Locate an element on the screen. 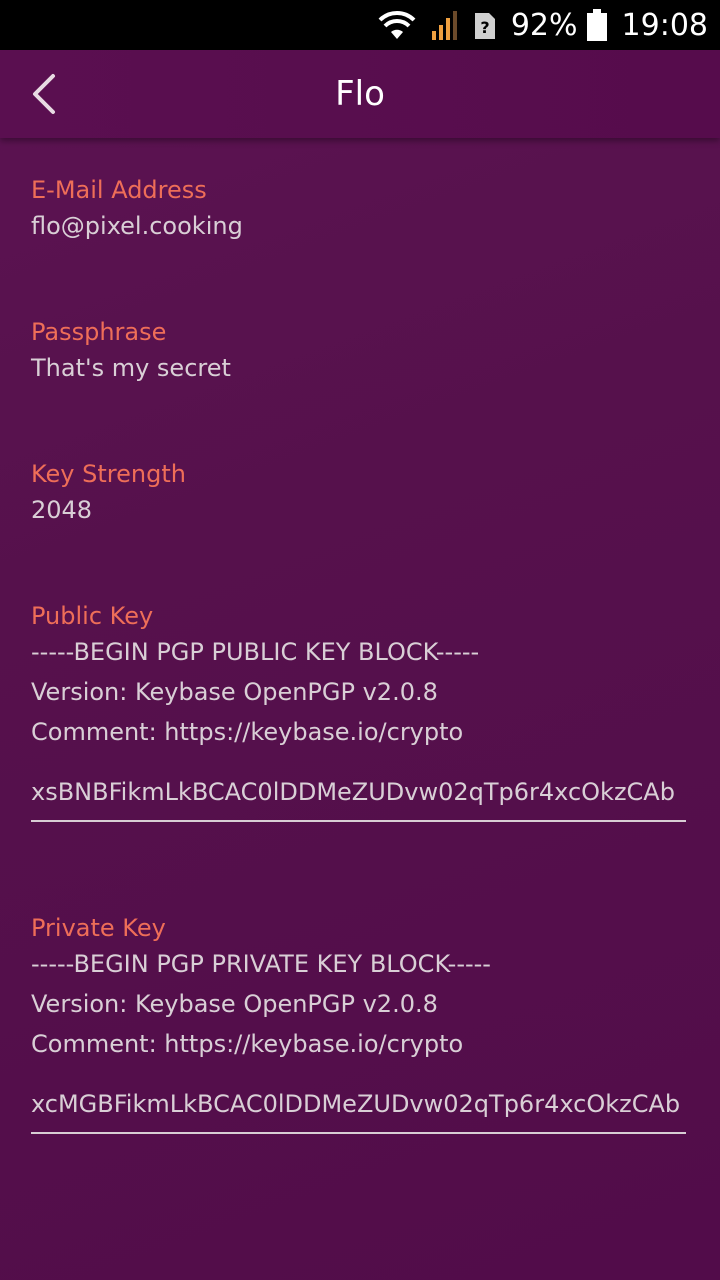 The width and height of the screenshot is (720, 1280). email-label: E-Mail Address is located at coordinates (119, 190).